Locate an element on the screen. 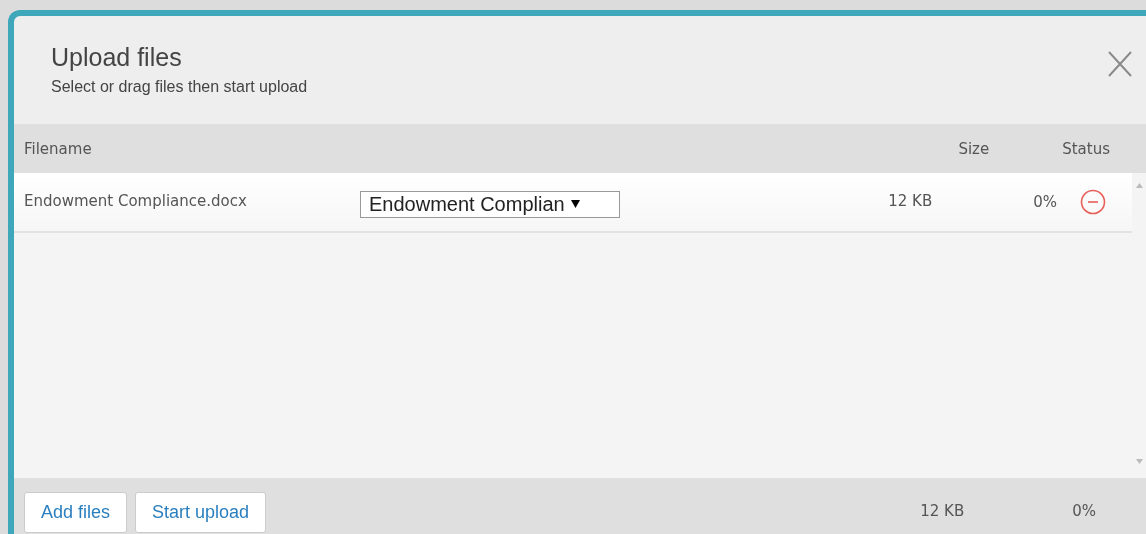 The width and height of the screenshot is (1146, 534). scroll-up-icon is located at coordinates (1139, 185).